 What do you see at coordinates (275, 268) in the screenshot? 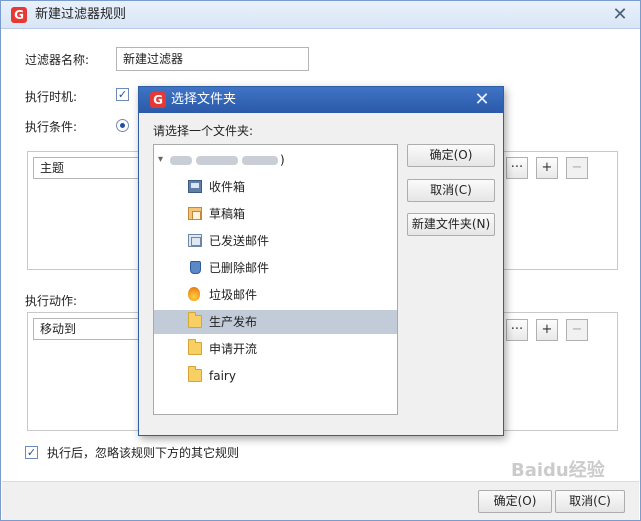
I see `folder-item-deleted: 已删除邮件` at bounding box center [275, 268].